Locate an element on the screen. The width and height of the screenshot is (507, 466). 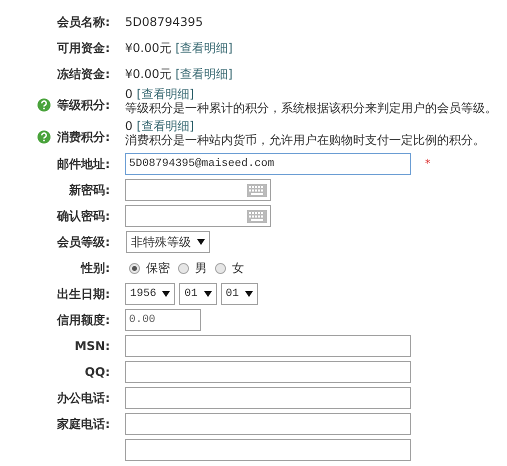
field-label: MSN: is located at coordinates (92, 346).